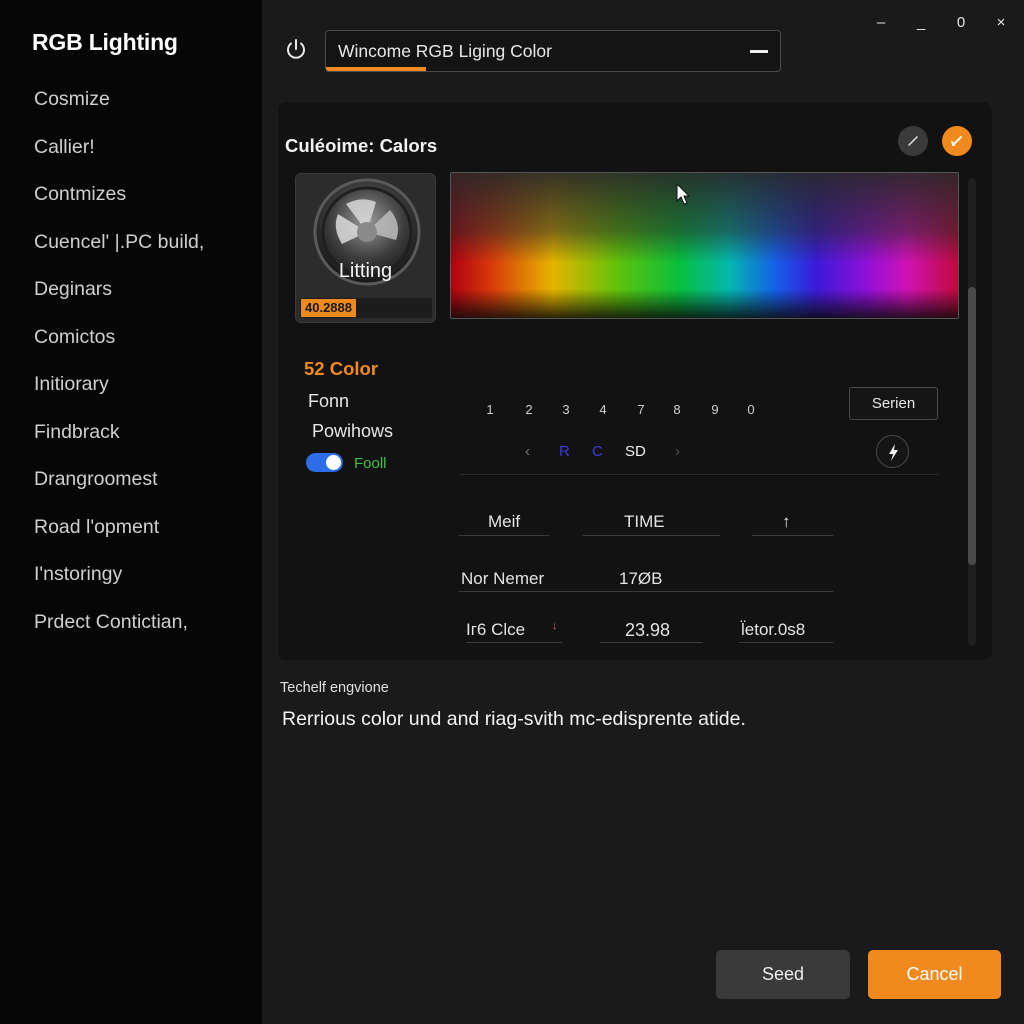  What do you see at coordinates (759, 51) in the screenshot?
I see `collapse-icon` at bounding box center [759, 51].